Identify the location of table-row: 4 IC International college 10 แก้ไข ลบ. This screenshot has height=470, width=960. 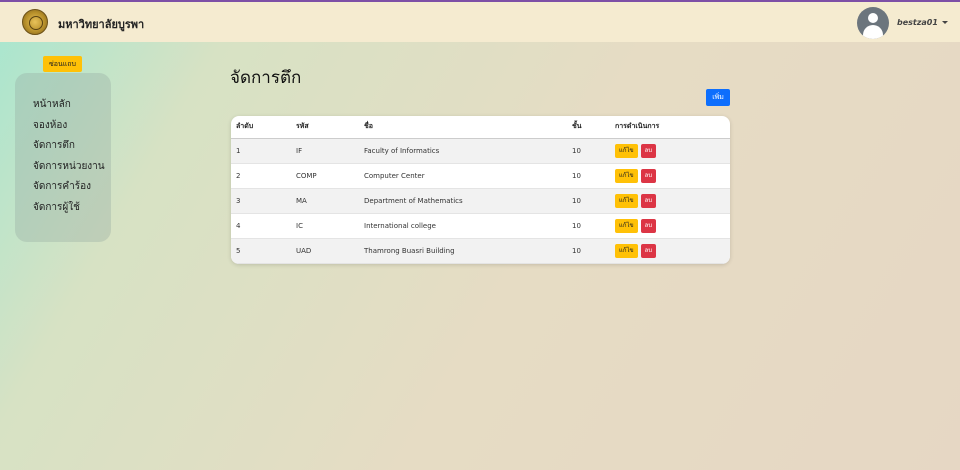
(480, 226).